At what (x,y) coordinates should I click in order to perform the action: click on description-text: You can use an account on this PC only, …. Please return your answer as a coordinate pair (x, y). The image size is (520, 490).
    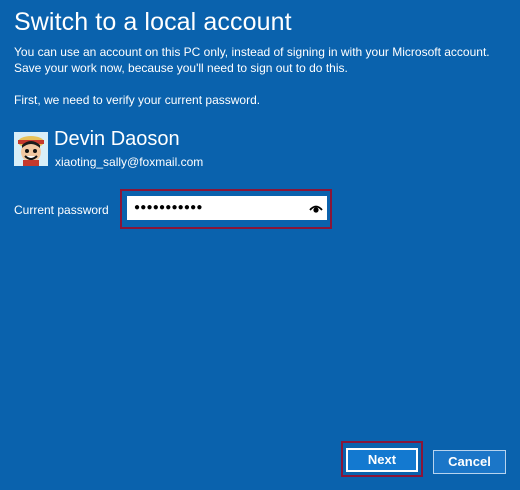
    Looking at the image, I should click on (252, 60).